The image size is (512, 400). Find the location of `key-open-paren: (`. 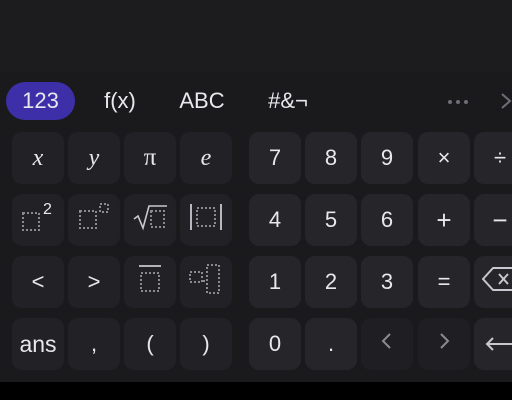

key-open-paren: ( is located at coordinates (150, 344).